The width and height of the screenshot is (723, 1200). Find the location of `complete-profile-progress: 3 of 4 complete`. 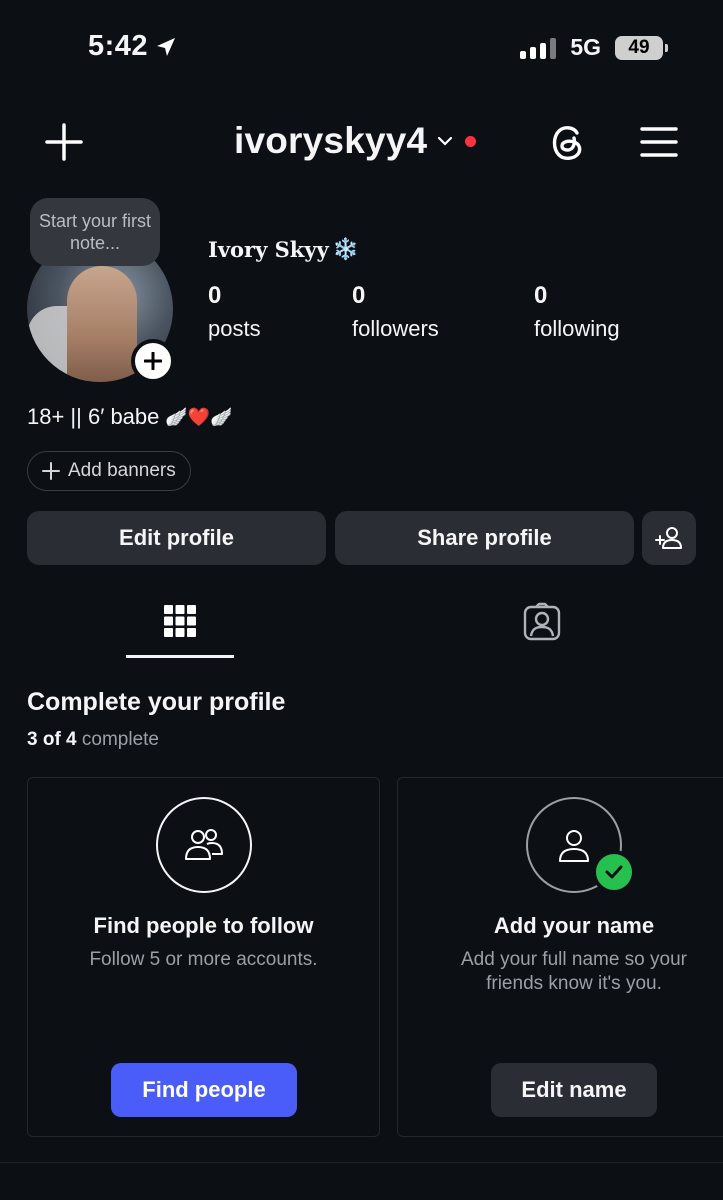

complete-profile-progress: 3 of 4 complete is located at coordinates (93, 740).